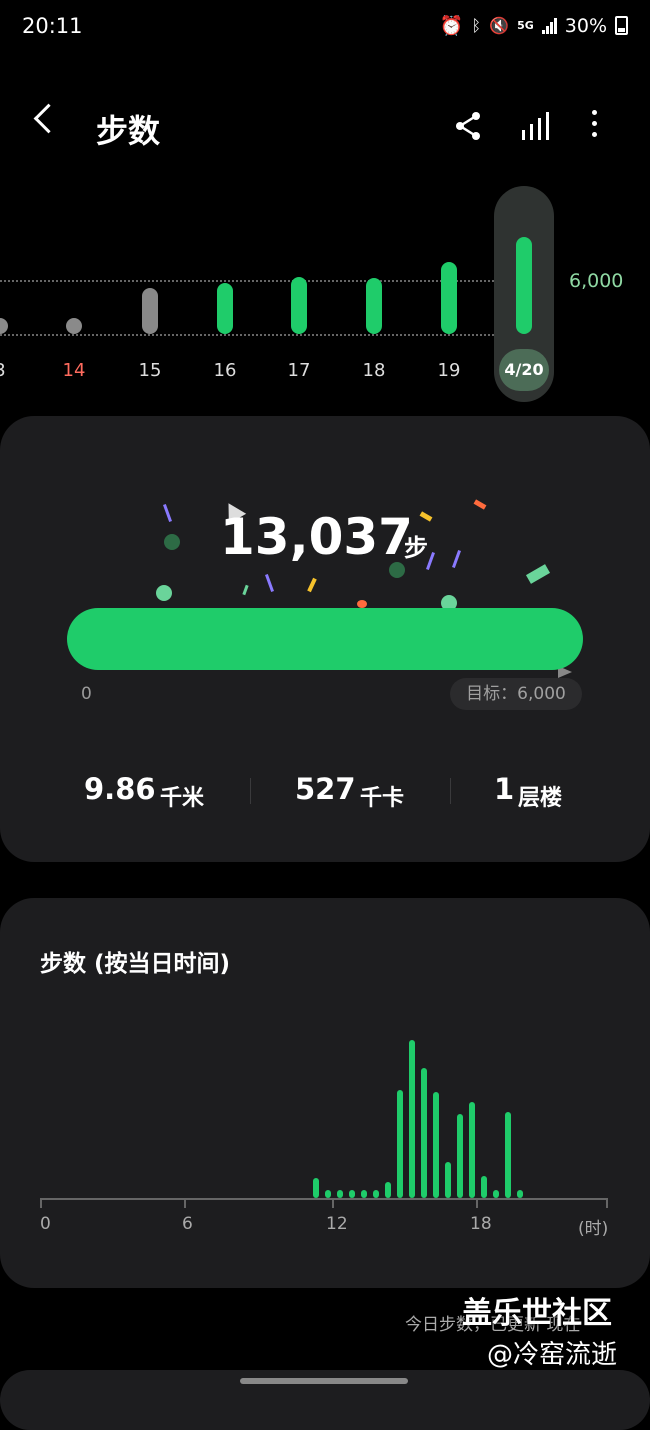 This screenshot has height=1430, width=650. I want to click on goal-line-label: 6,000, so click(596, 281).